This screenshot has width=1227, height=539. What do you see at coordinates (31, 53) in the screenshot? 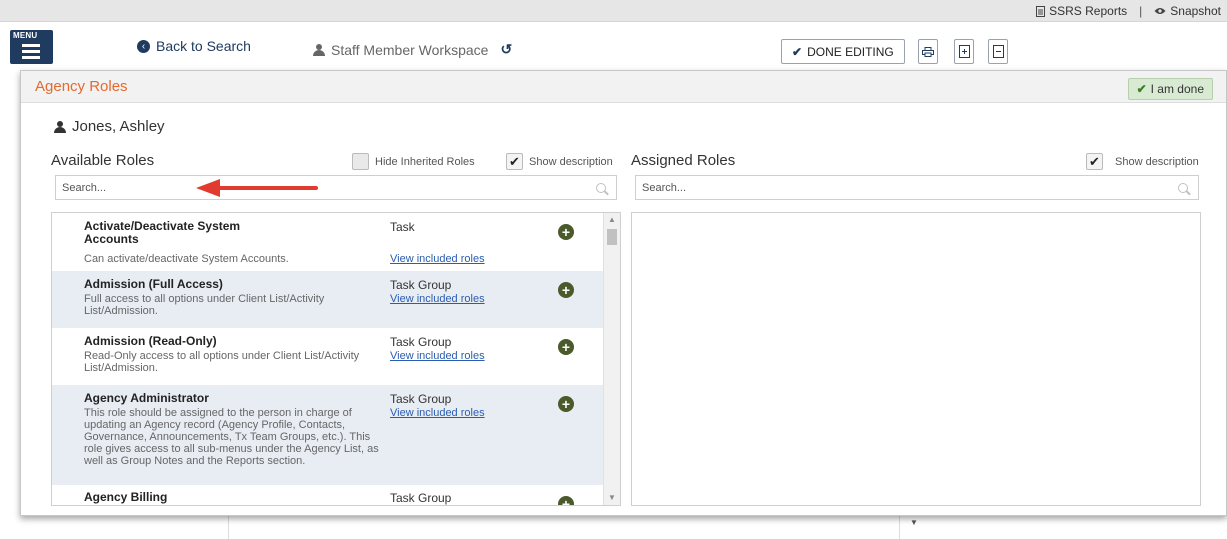
I see `hamburger-icon` at bounding box center [31, 53].